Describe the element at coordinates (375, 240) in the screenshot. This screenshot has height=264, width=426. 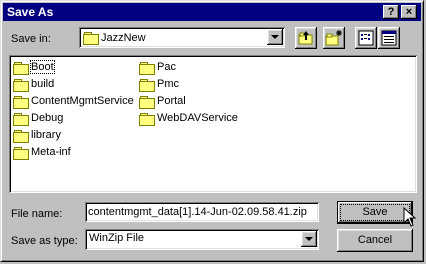
I see `cancel-button: Cancel` at that location.